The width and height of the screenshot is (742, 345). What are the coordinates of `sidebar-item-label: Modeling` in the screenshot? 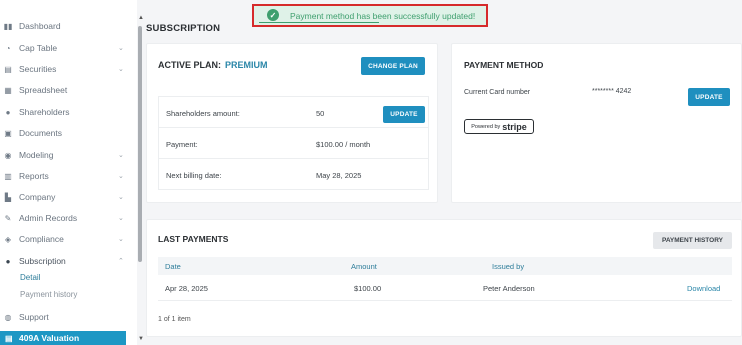 It's located at (36, 155).